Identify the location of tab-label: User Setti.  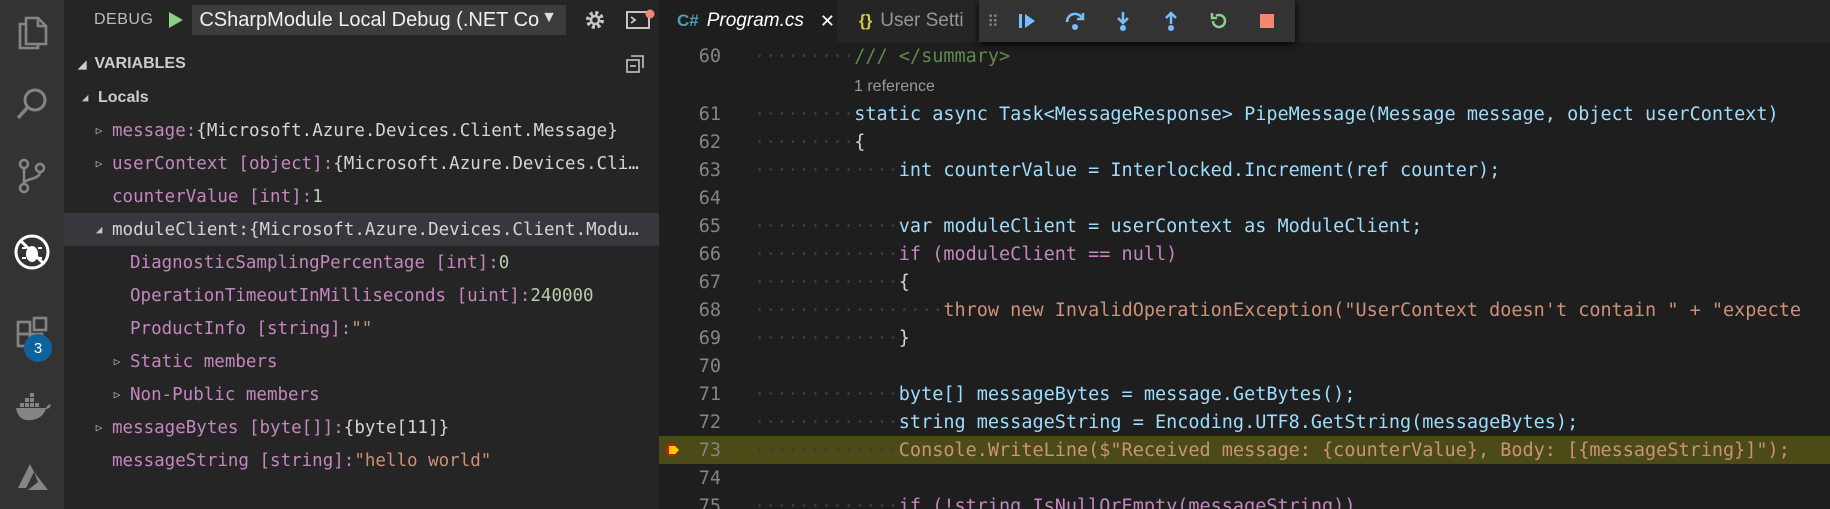
(922, 20).